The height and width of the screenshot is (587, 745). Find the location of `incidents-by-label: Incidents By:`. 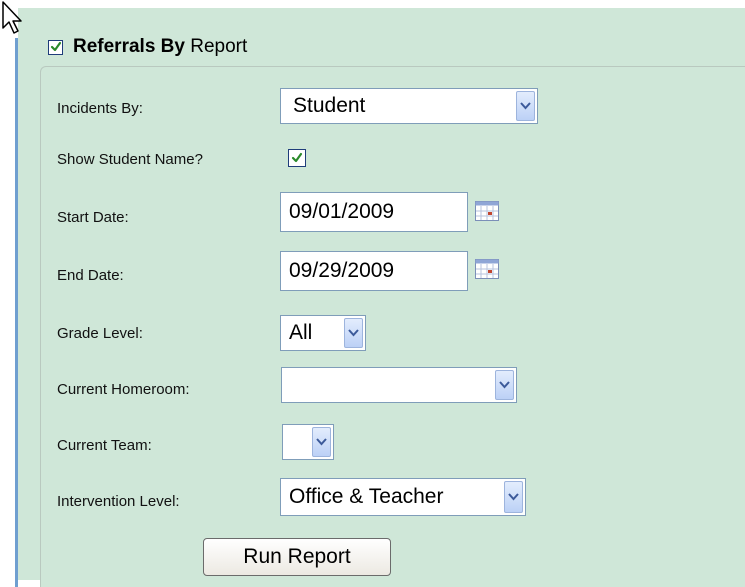

incidents-by-label: Incidents By: is located at coordinates (100, 108).